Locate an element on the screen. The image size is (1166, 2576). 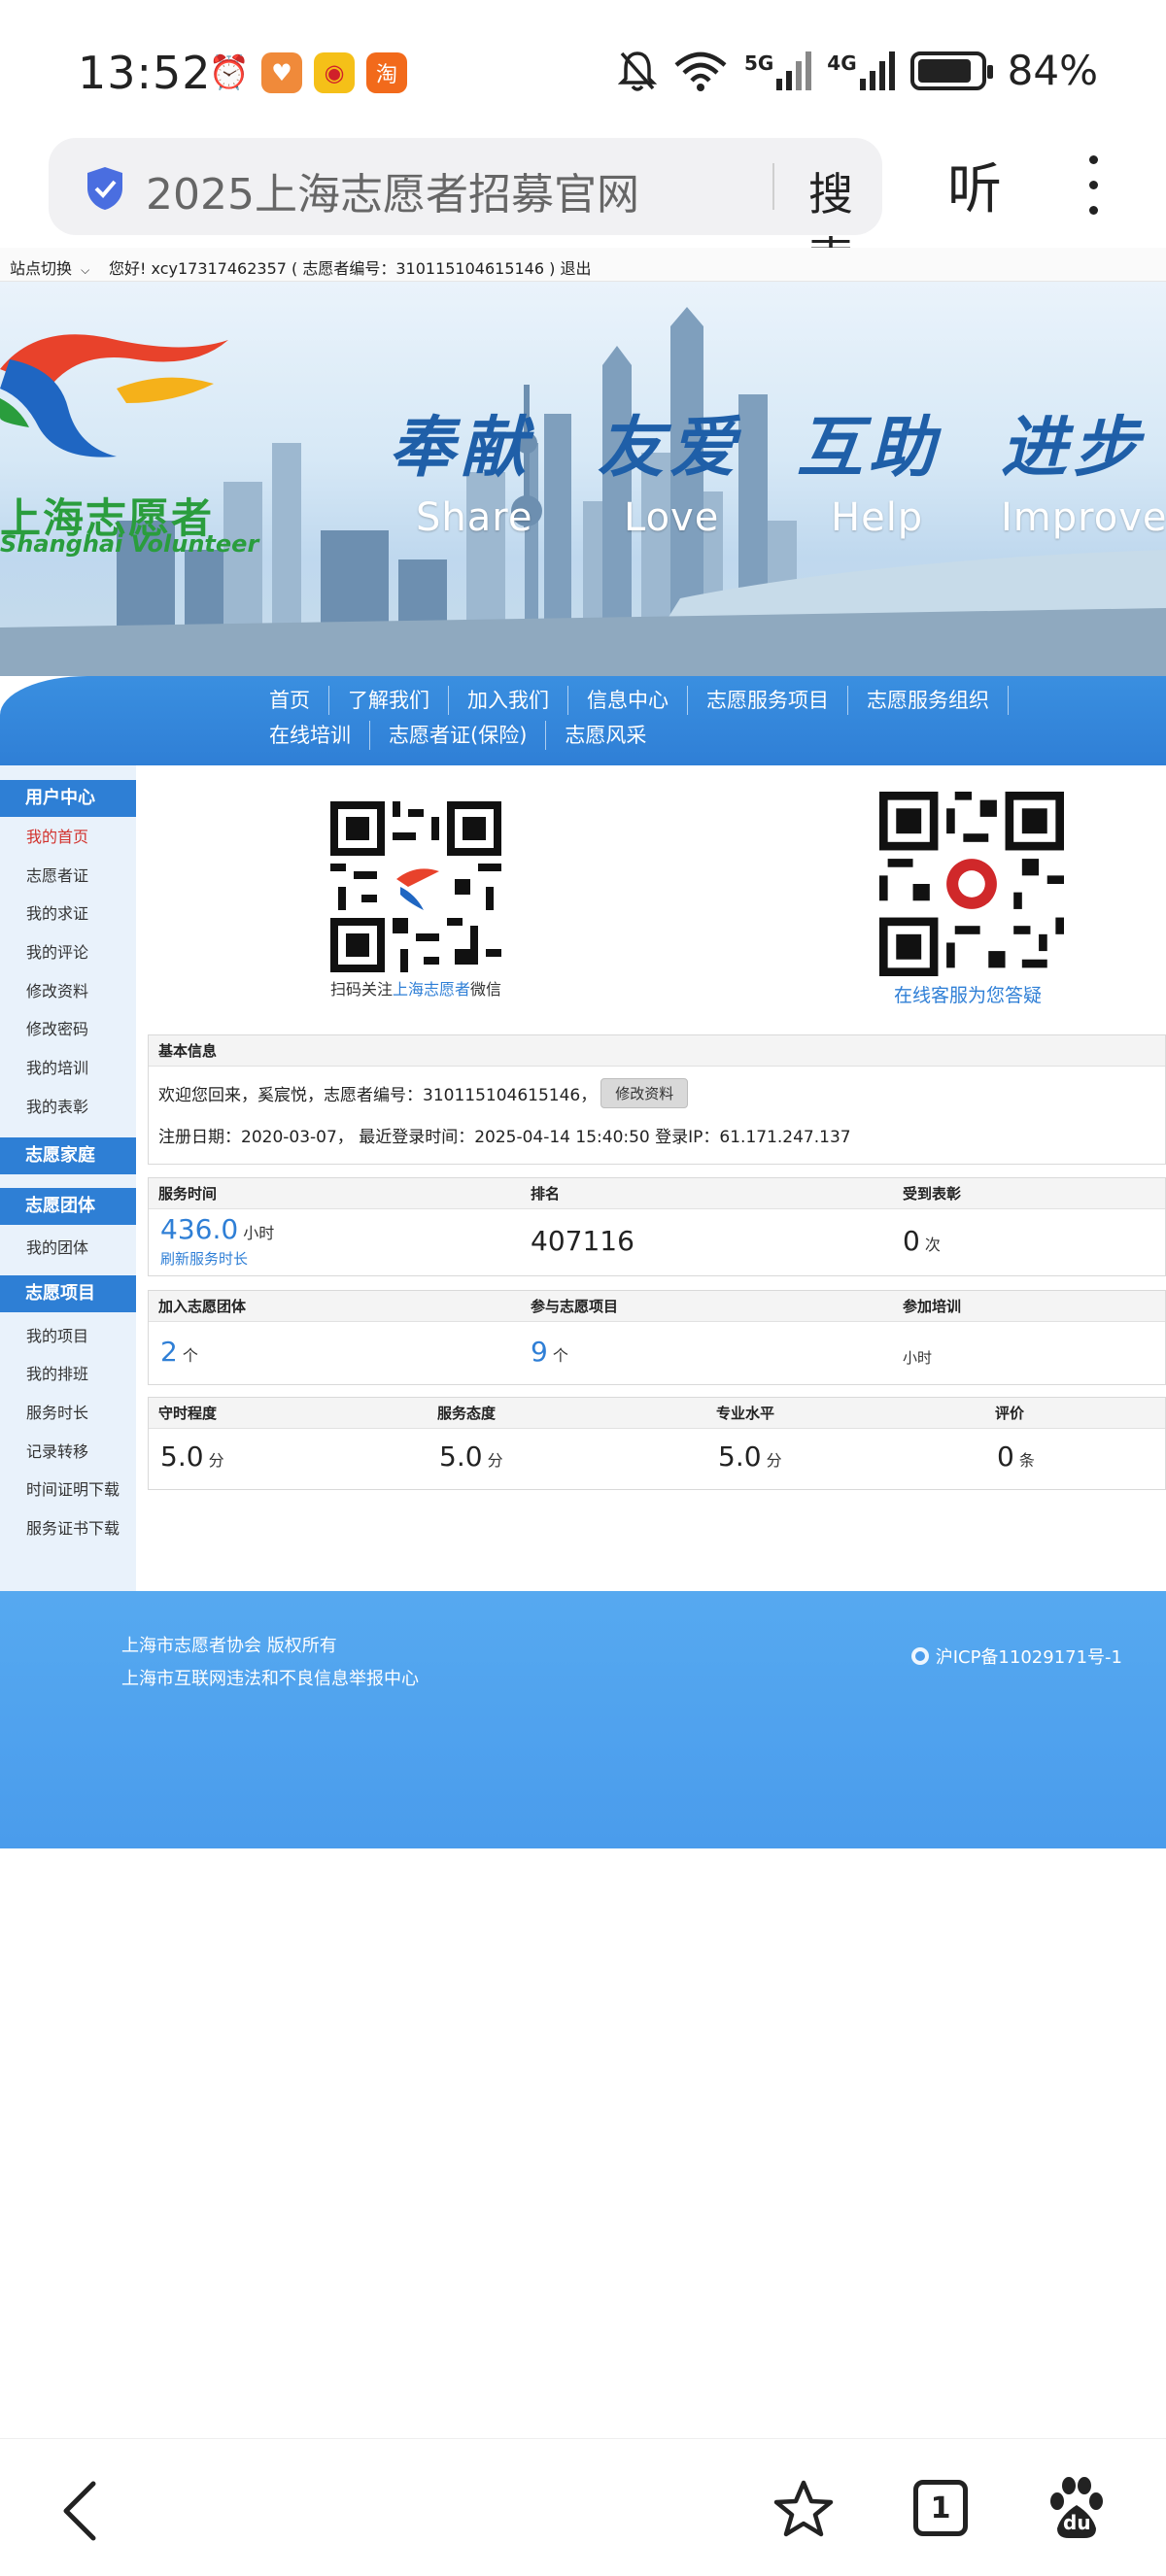
projects-joined-label: 参与志愿项目 is located at coordinates (575, 1306).